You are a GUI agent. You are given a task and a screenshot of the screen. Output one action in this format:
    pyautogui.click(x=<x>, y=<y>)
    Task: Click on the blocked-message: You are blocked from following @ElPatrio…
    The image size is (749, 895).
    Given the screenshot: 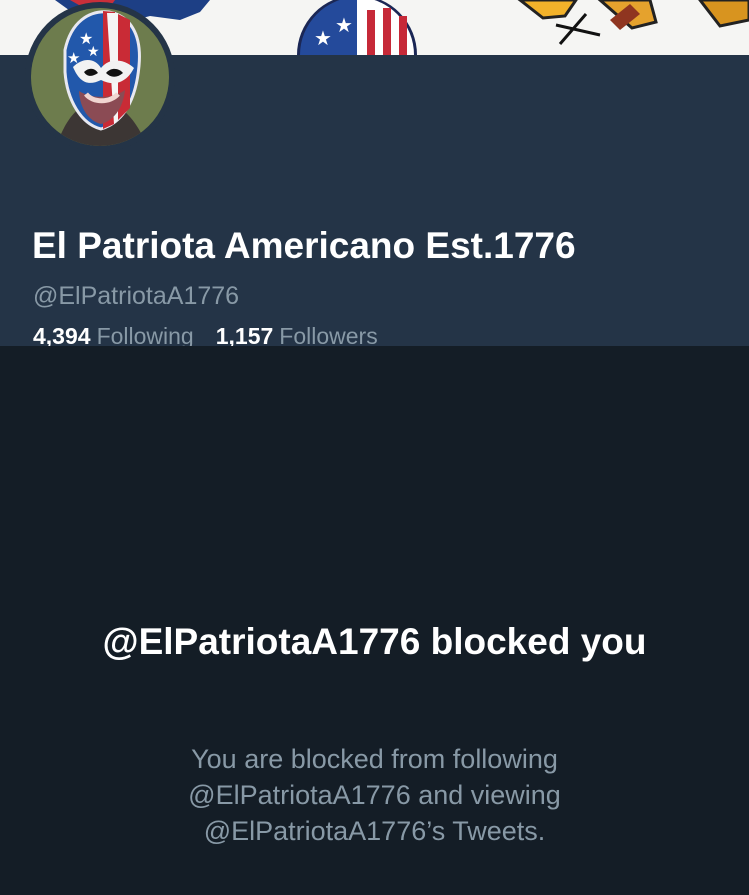 What is the action you would take?
    pyautogui.click(x=374, y=795)
    